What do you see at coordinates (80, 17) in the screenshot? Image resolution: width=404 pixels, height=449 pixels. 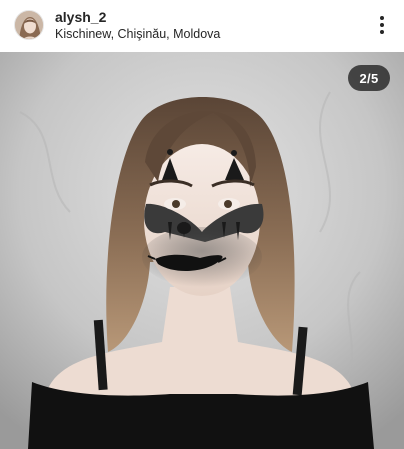 I see `username-link: alysh_2` at bounding box center [80, 17].